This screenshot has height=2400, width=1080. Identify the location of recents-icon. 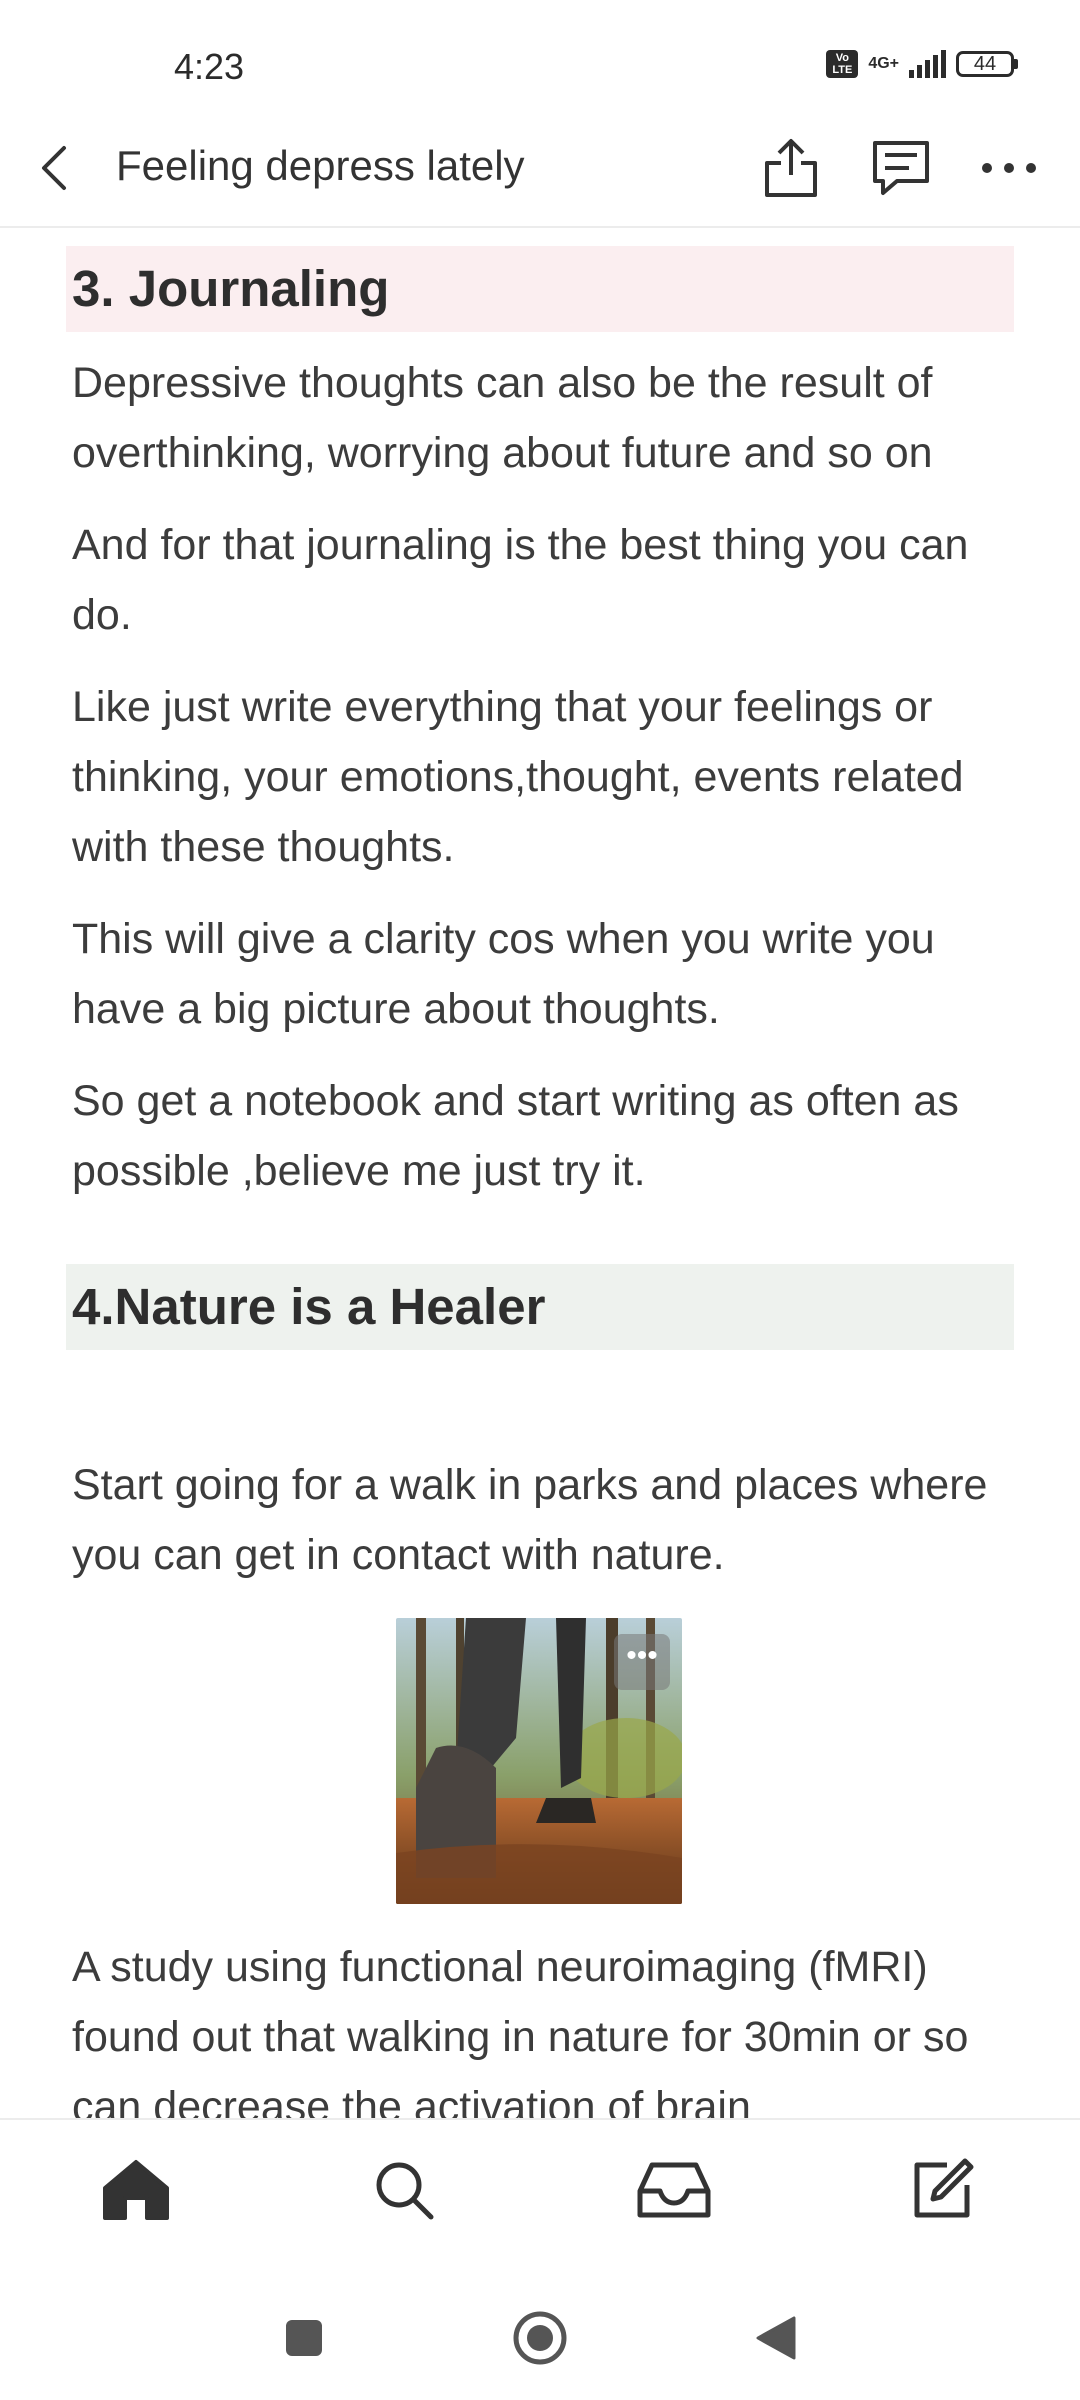
(304, 2338).